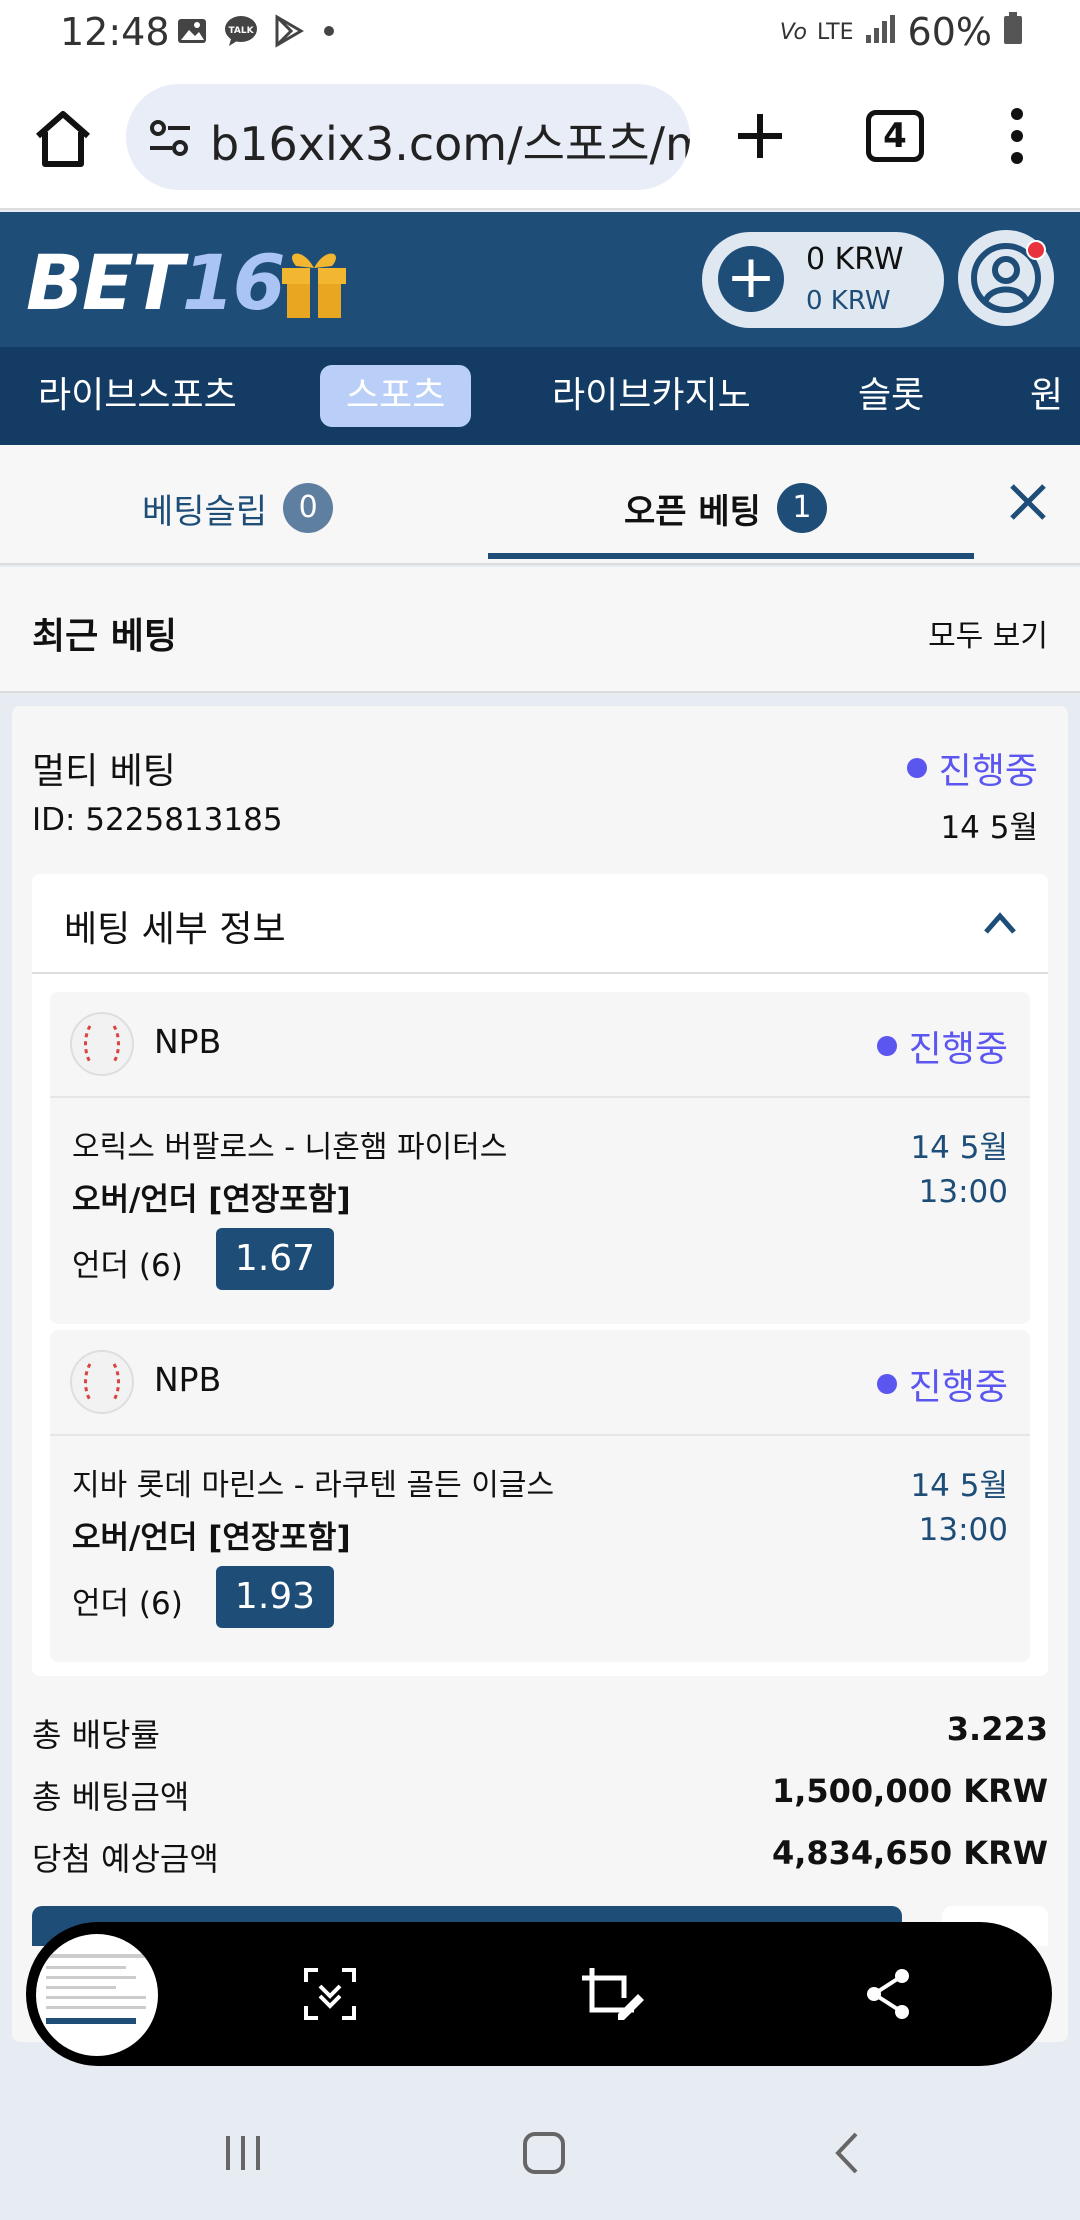  I want to click on status-bar: 12:48 TALK Vo LTE 60%, so click(540, 34).